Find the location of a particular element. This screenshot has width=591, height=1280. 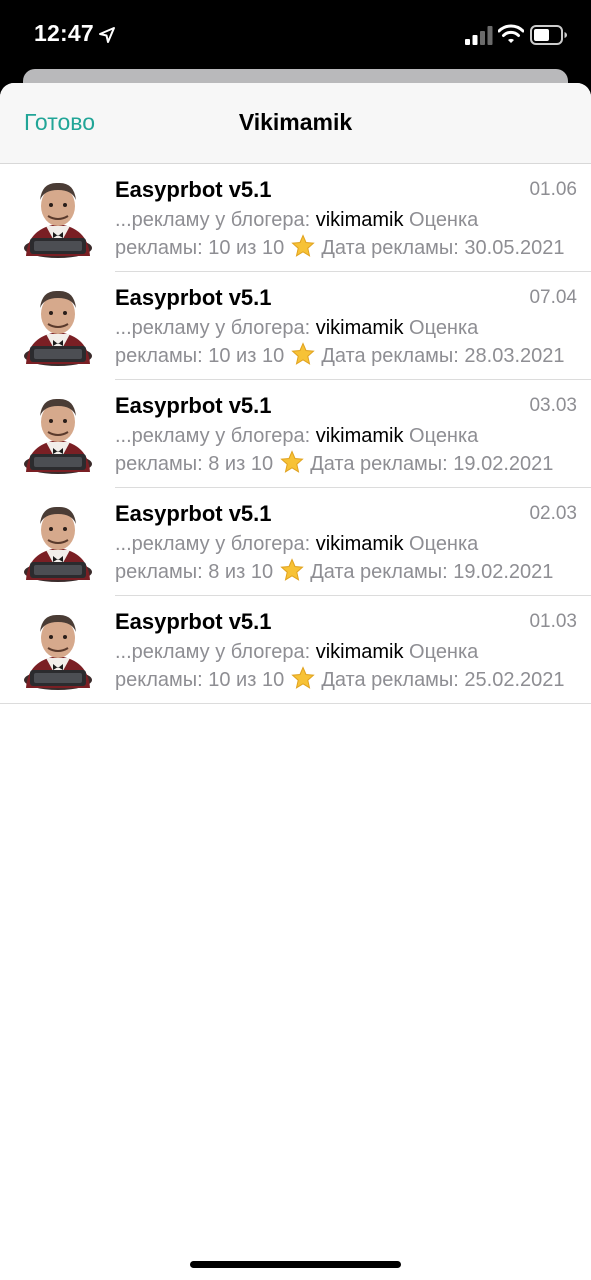

location-arrow-icon is located at coordinates (107, 35).